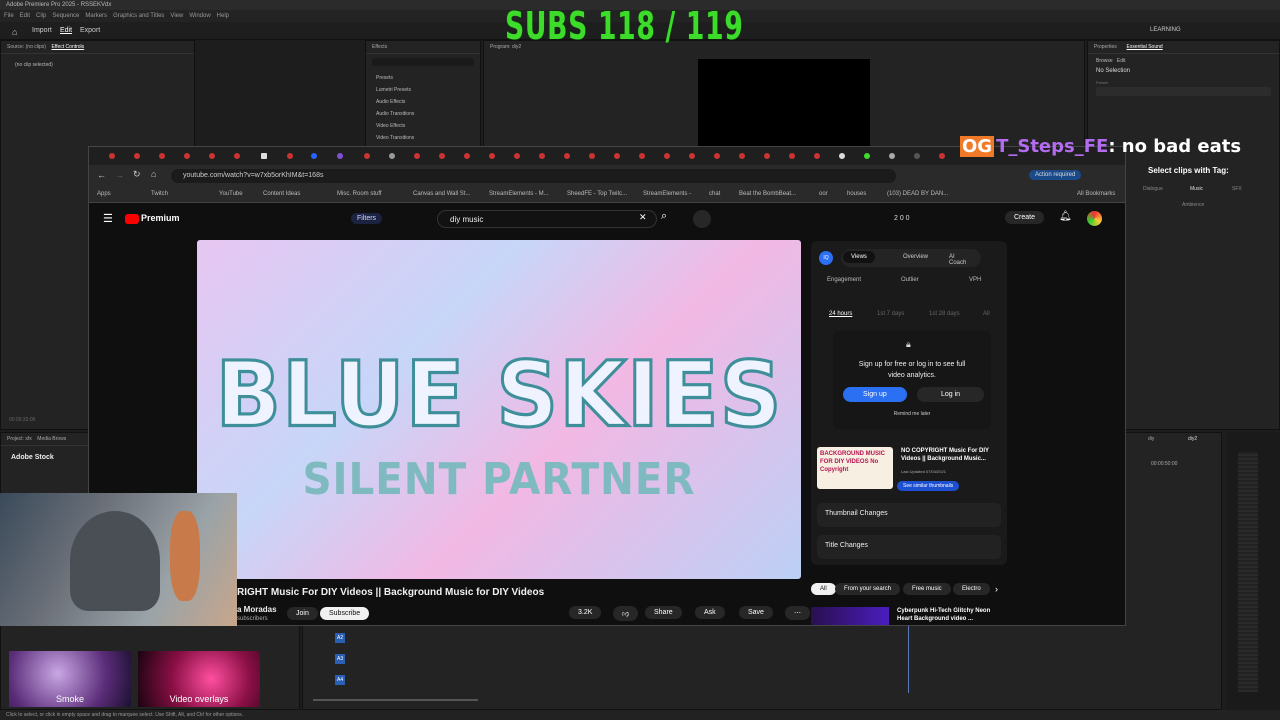 The height and width of the screenshot is (720, 1280). Describe the element at coordinates (199, 679) in the screenshot. I see `video-overlays-thumbnail: Video overlays` at that location.